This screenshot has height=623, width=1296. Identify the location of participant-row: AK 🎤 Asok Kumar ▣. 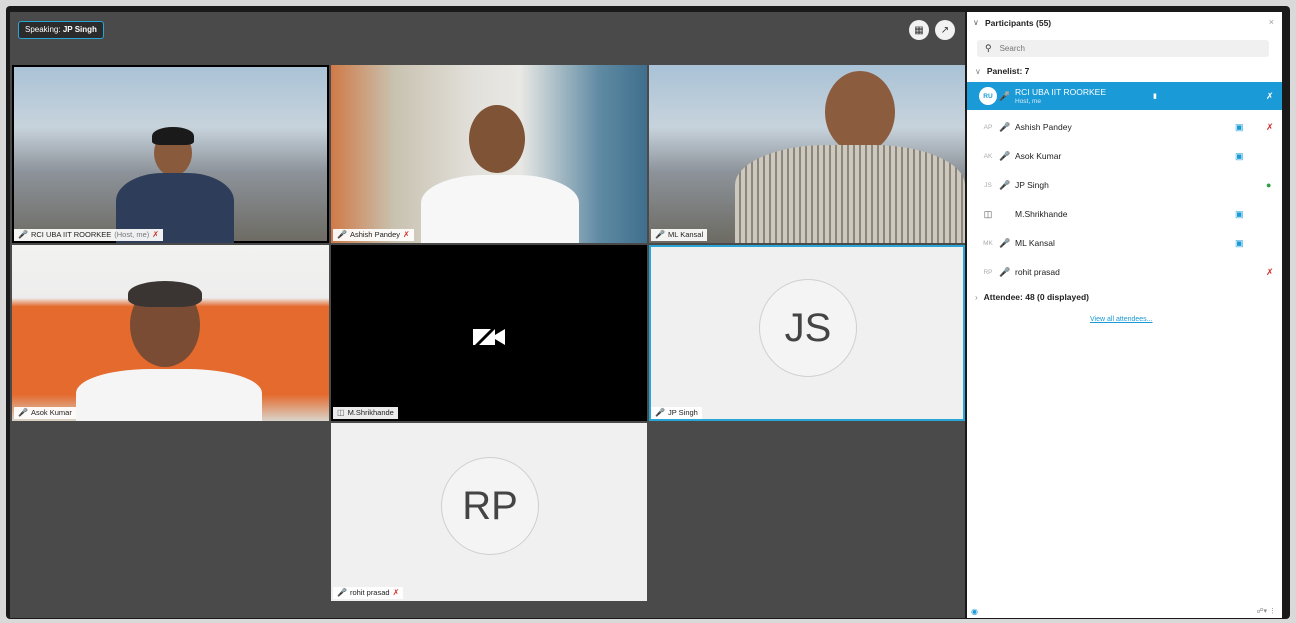
(1124, 156).